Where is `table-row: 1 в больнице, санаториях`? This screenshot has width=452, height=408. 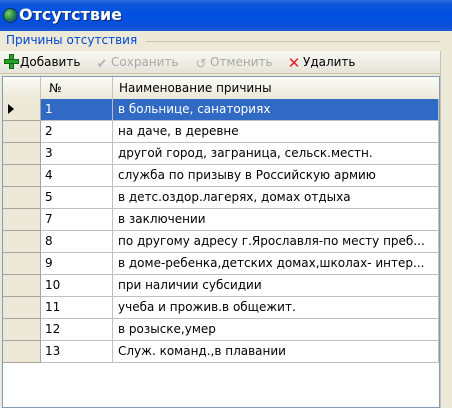
table-row: 1 в больнице, санаториях is located at coordinates (221, 110).